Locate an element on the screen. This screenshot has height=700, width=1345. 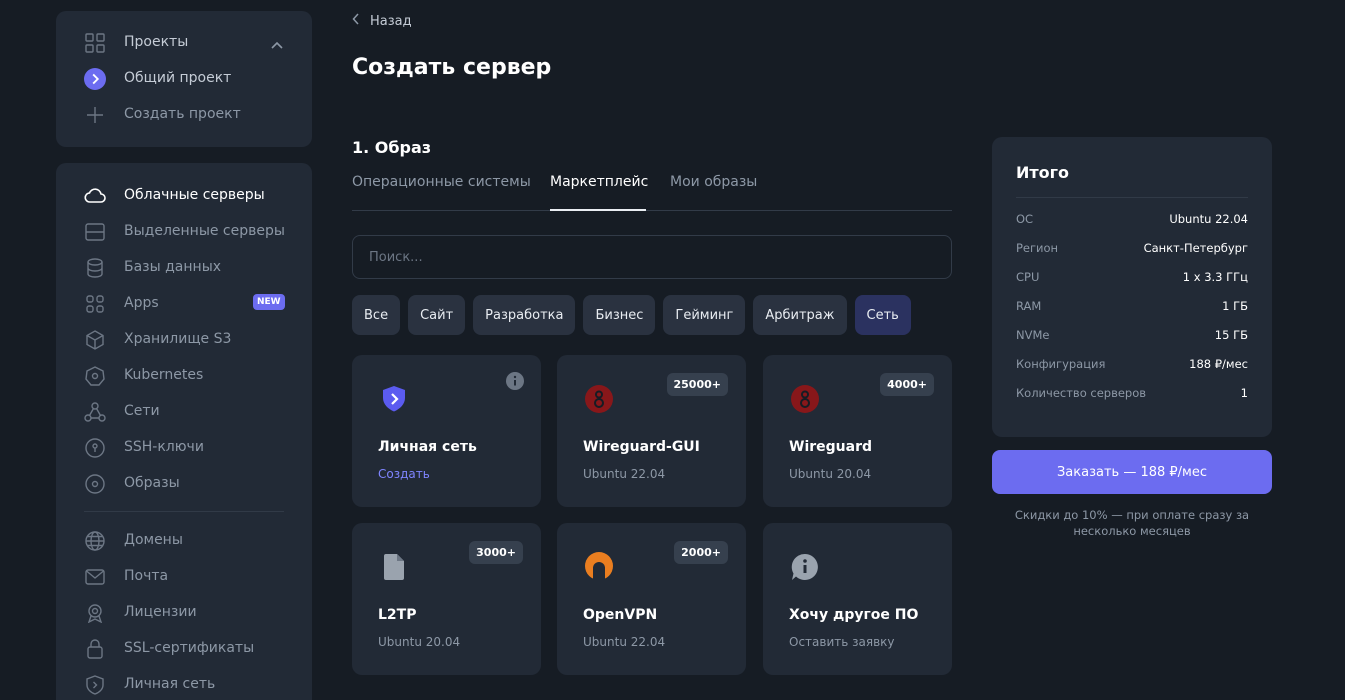
projects-header: Проекты is located at coordinates (184, 42).